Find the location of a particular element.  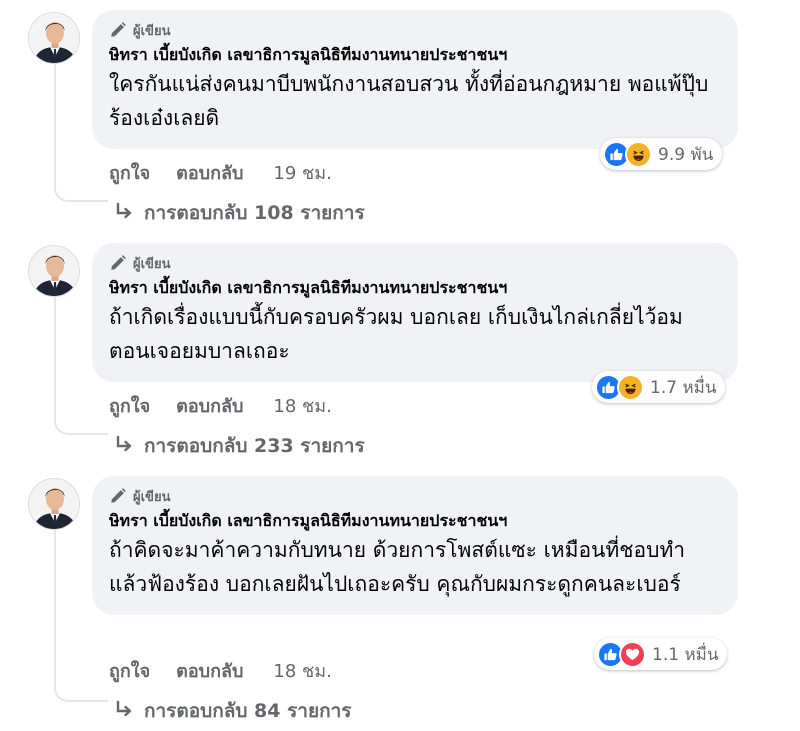

view-replies-label: การตอบกลับ 233 รายการ is located at coordinates (254, 446).